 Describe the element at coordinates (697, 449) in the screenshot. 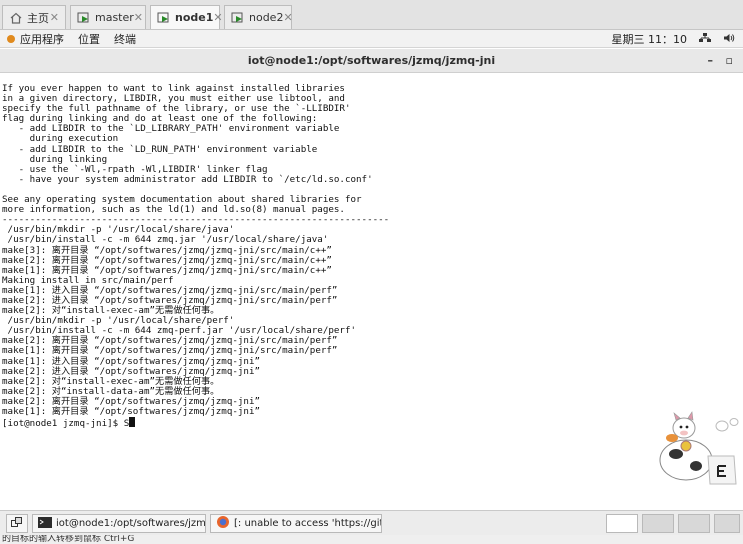

I see `cow-mascot-image` at that location.